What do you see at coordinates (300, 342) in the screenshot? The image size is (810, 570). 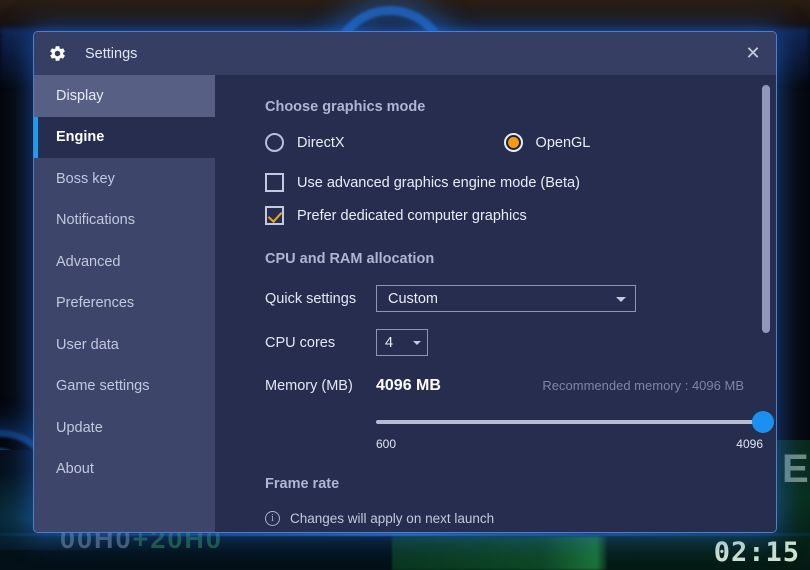 I see `cpu-cores-label: CPU cores` at bounding box center [300, 342].